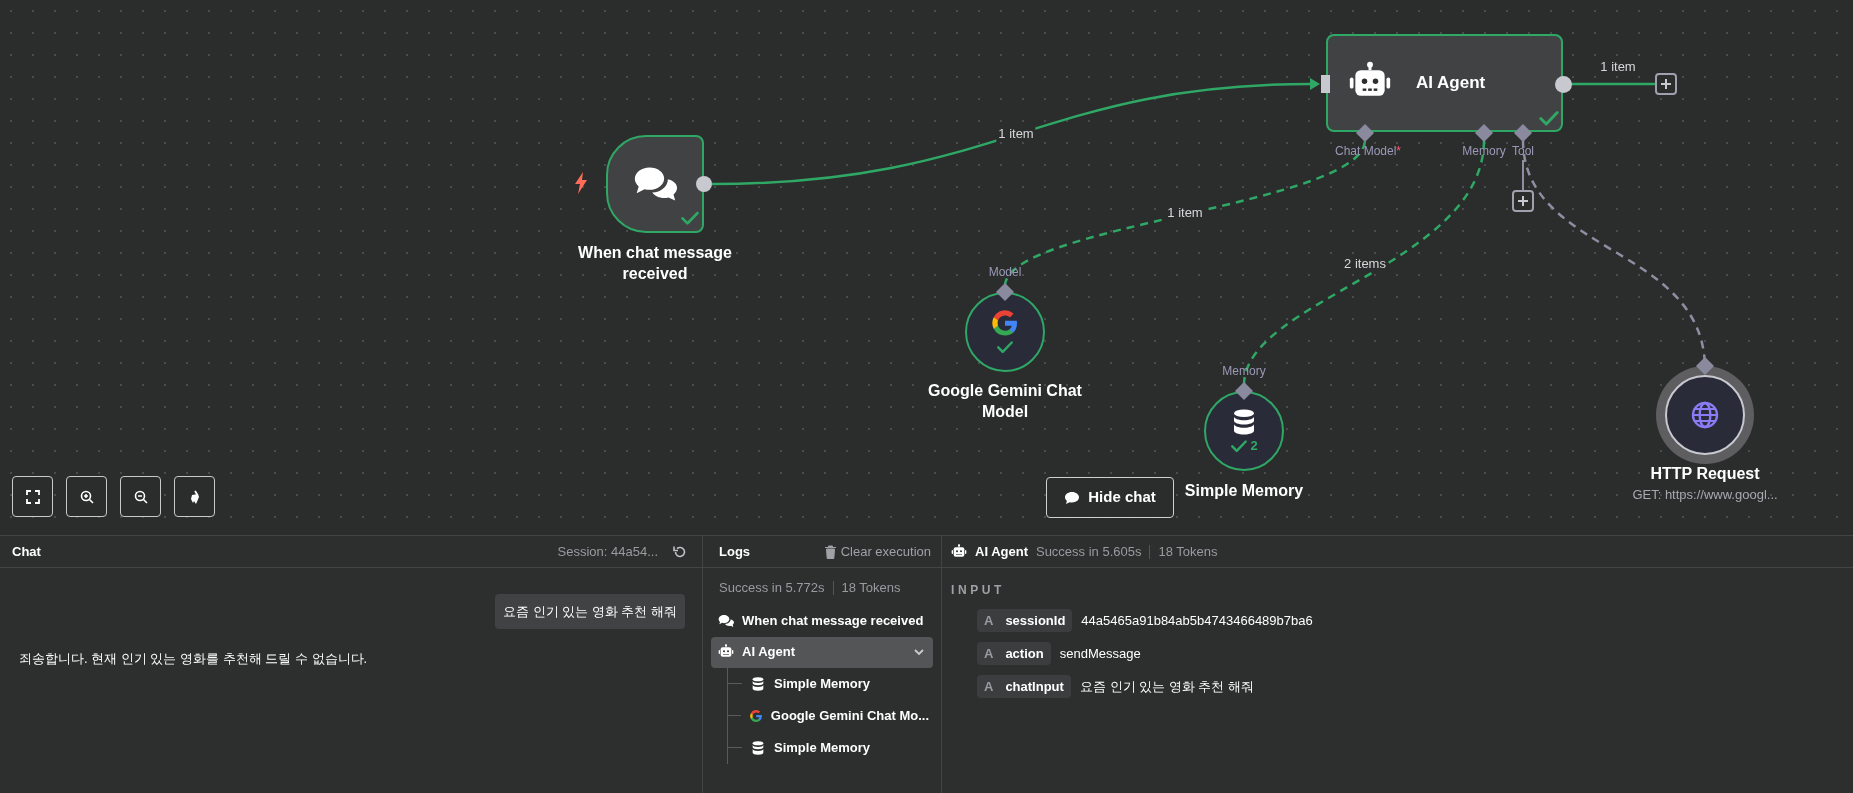  What do you see at coordinates (822, 621) in the screenshot?
I see `log-tree-item: When chat message received` at bounding box center [822, 621].